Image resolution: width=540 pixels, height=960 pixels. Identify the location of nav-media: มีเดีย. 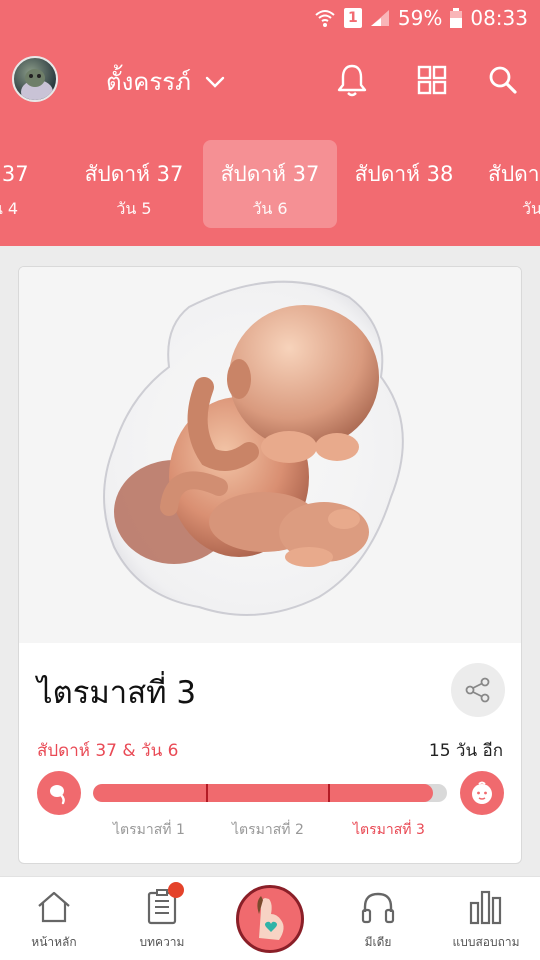
(378, 918).